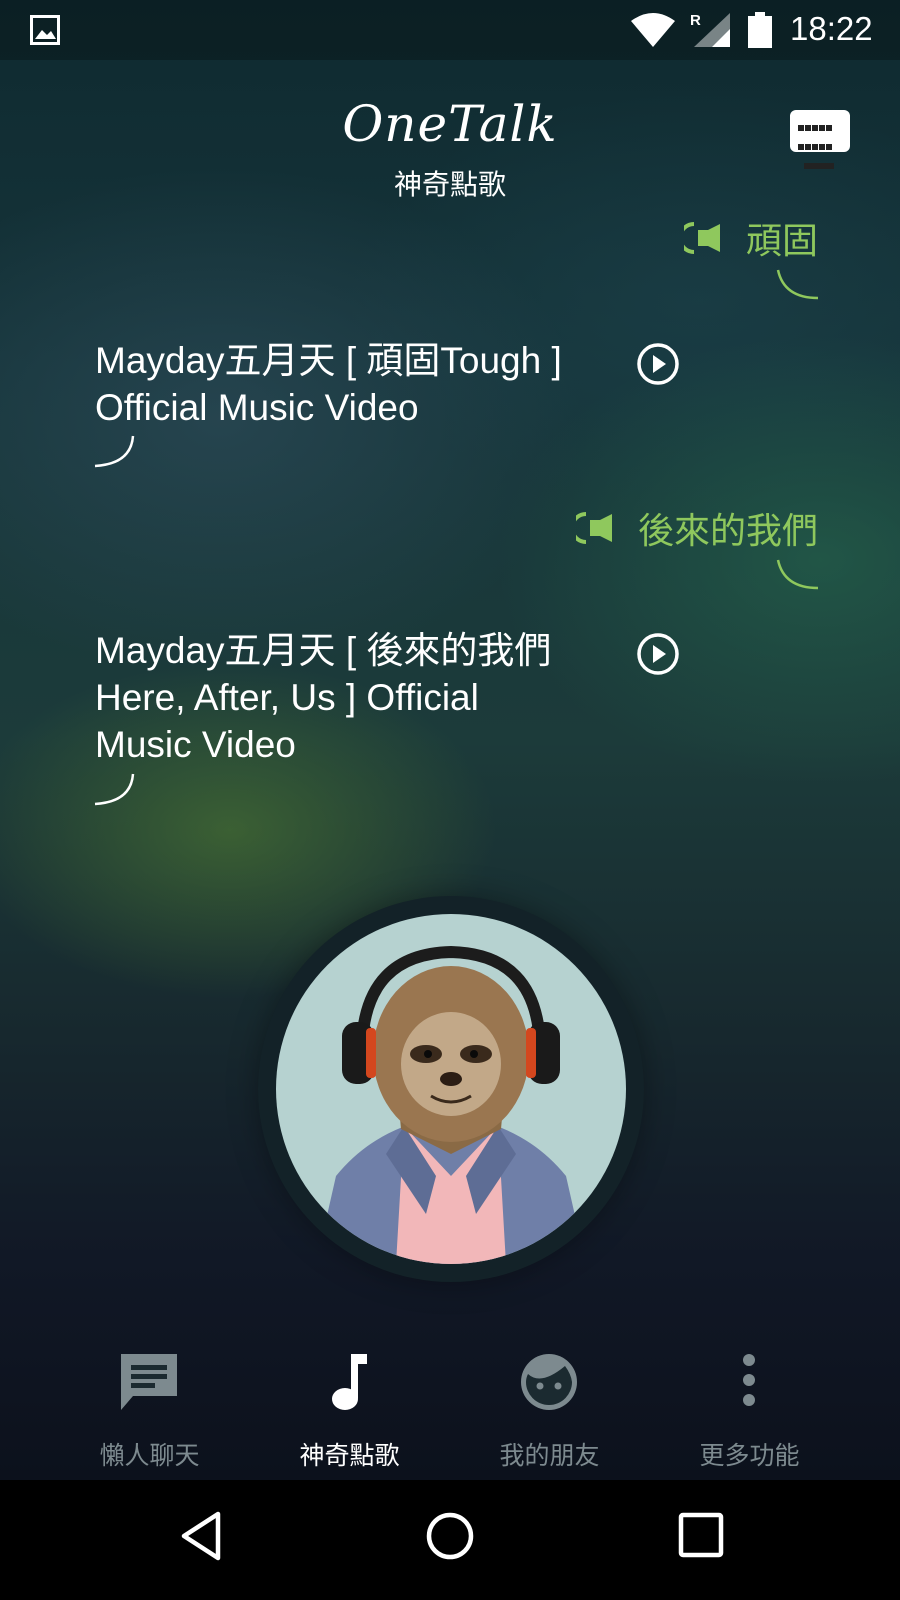 This screenshot has height=1600, width=900. What do you see at coordinates (149, 1382) in the screenshot?
I see `chat-bubble-icon` at bounding box center [149, 1382].